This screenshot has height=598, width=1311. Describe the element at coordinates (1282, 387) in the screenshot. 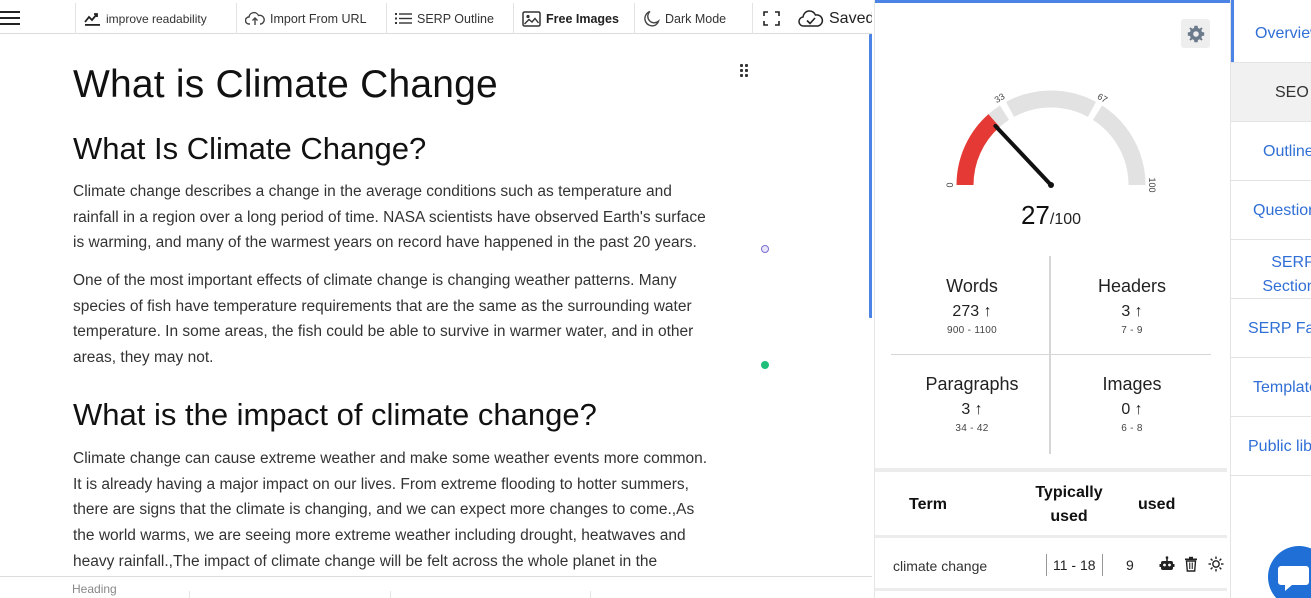

I see `nav-item-label: Templates` at that location.